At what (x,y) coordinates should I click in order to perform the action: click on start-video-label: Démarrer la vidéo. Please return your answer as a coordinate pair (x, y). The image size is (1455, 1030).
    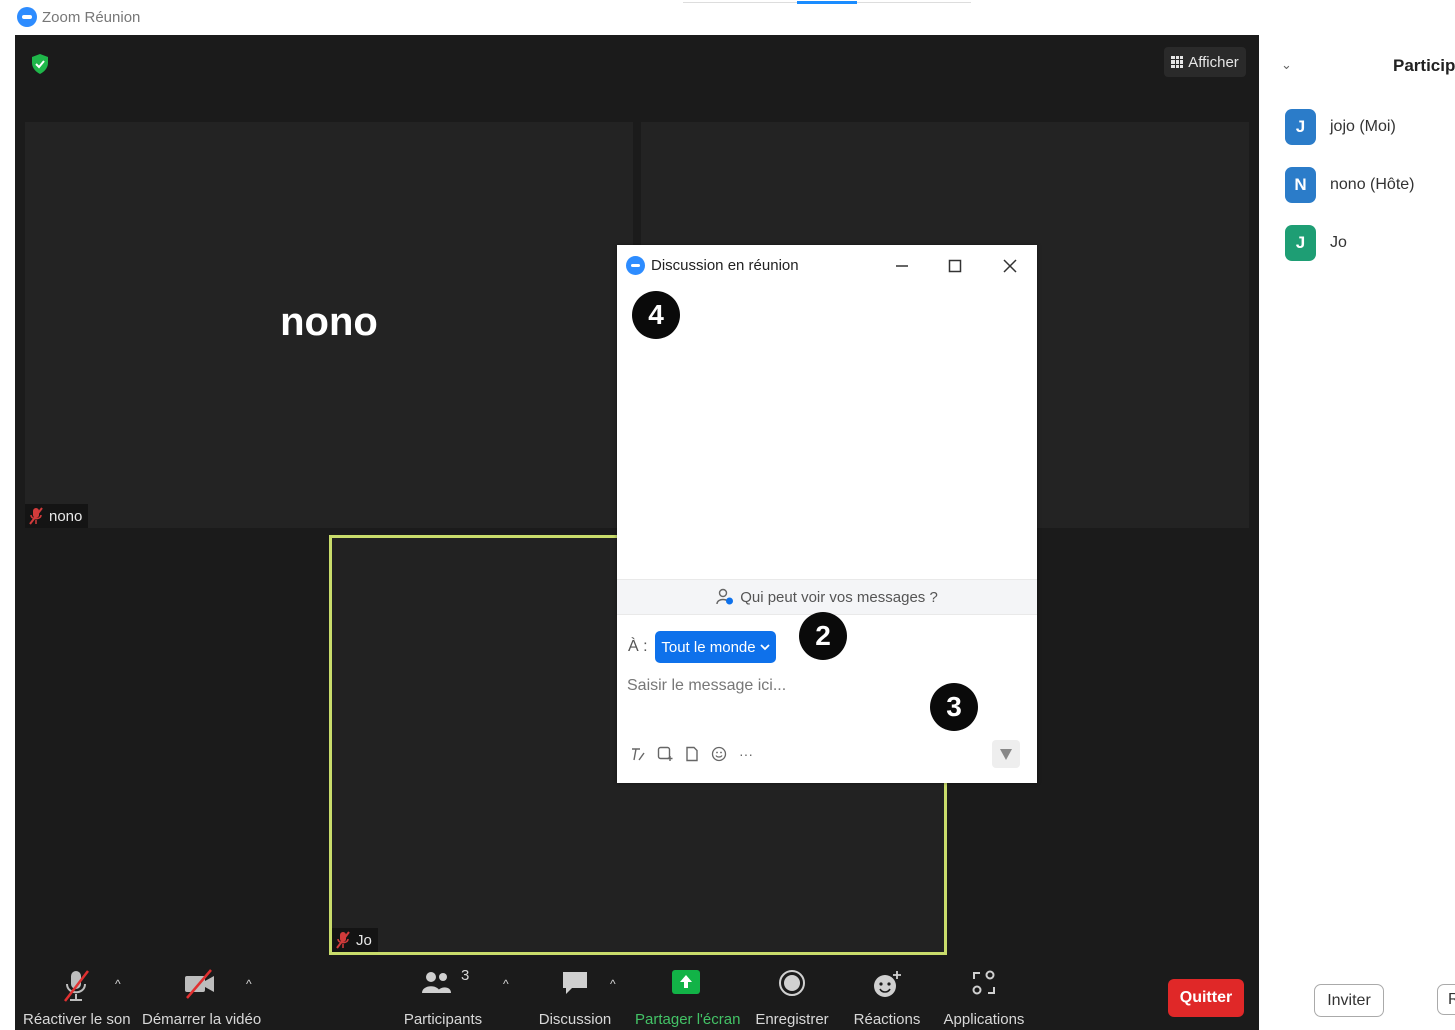
    Looking at the image, I should click on (202, 1019).